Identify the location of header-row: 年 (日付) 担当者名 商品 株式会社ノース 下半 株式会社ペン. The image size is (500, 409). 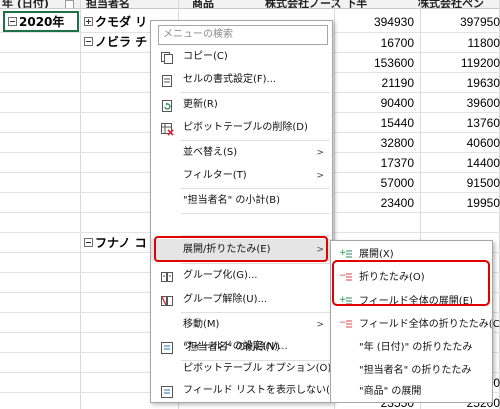
(250, 4).